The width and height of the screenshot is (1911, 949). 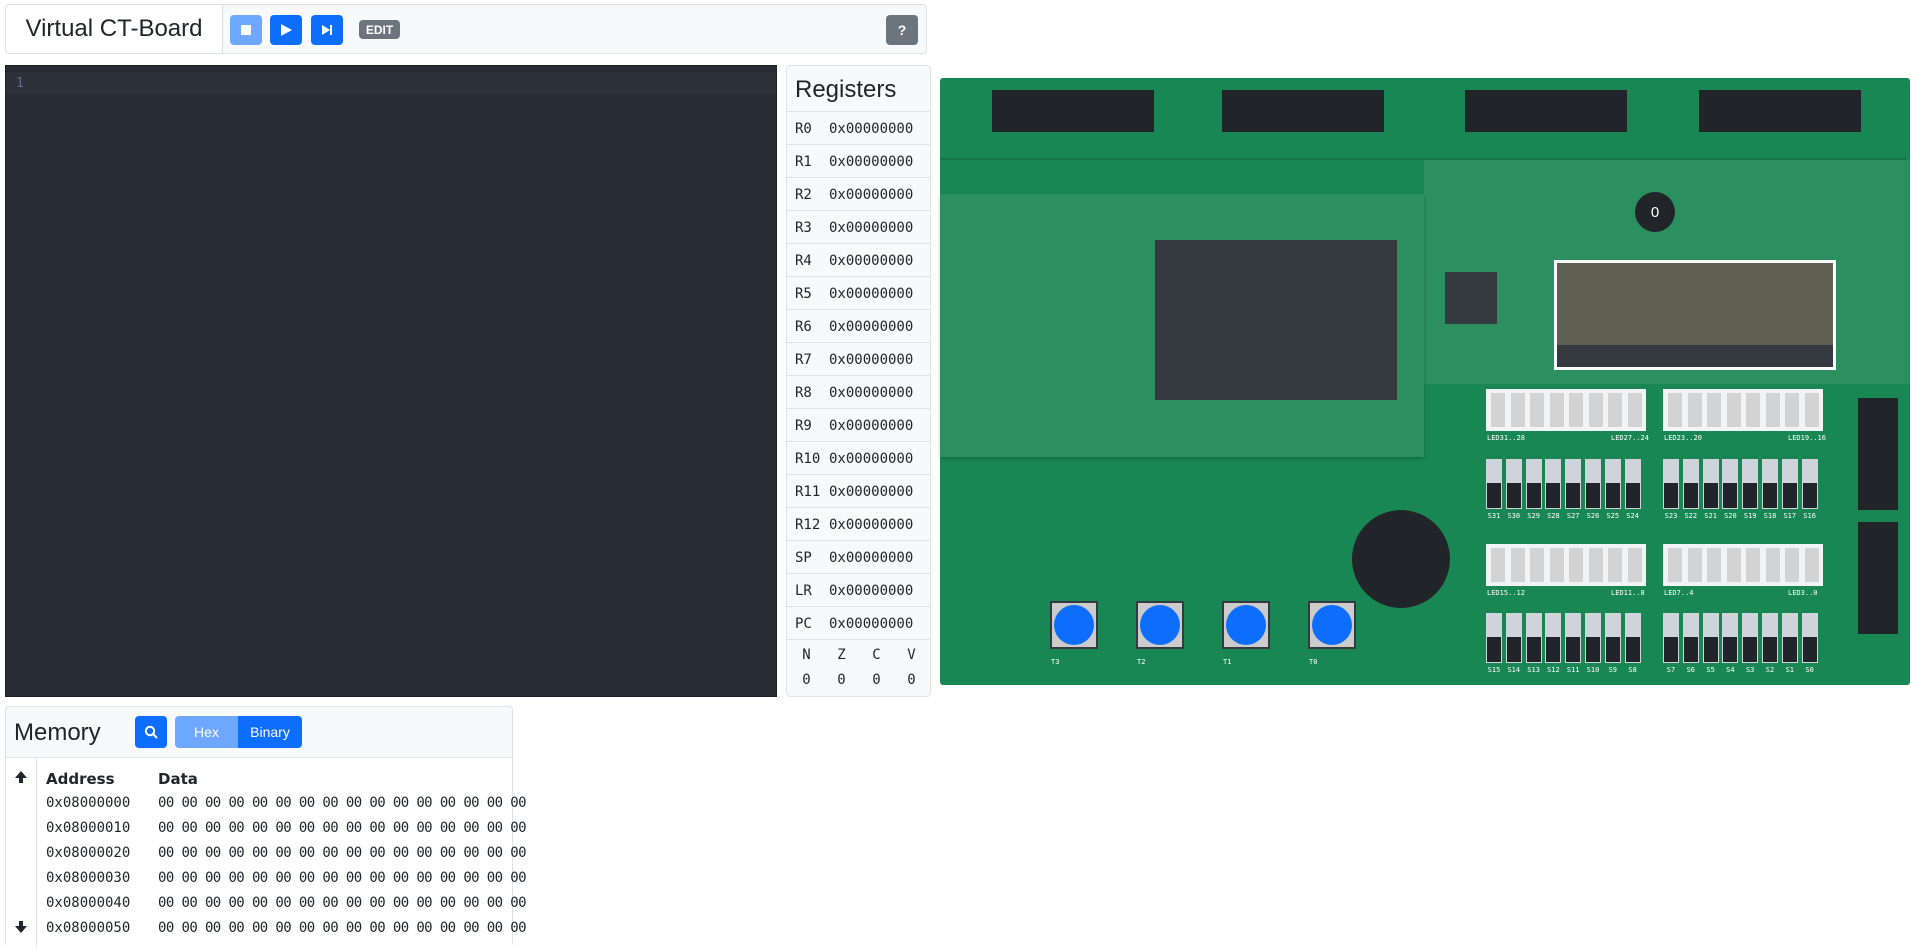 What do you see at coordinates (1553, 638) in the screenshot?
I see `switch-s12` at bounding box center [1553, 638].